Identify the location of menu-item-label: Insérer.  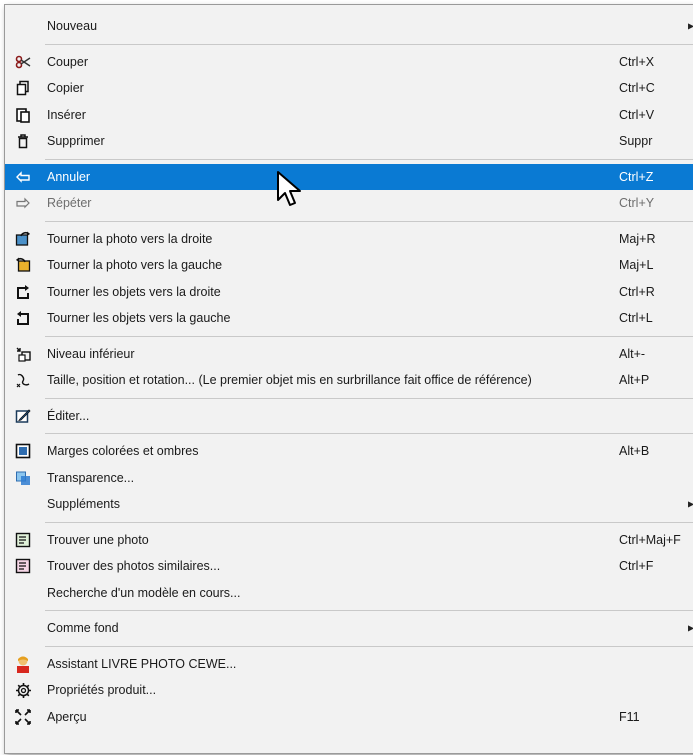
(66, 114).